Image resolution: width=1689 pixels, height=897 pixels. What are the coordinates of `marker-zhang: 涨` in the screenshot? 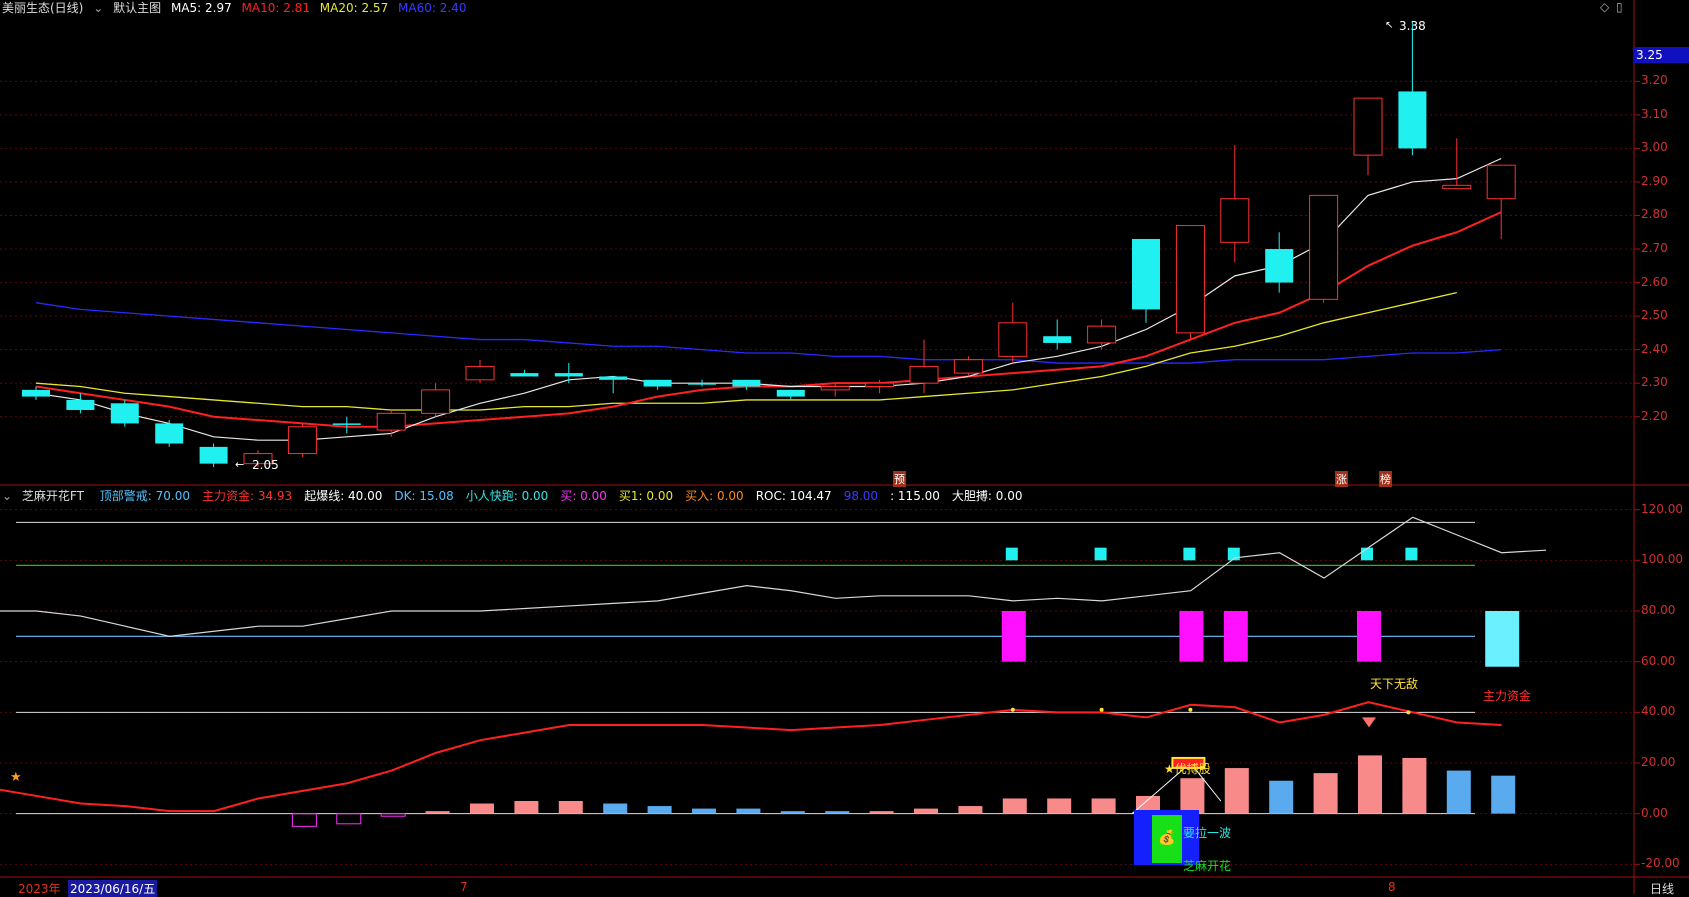 It's located at (1341, 479).